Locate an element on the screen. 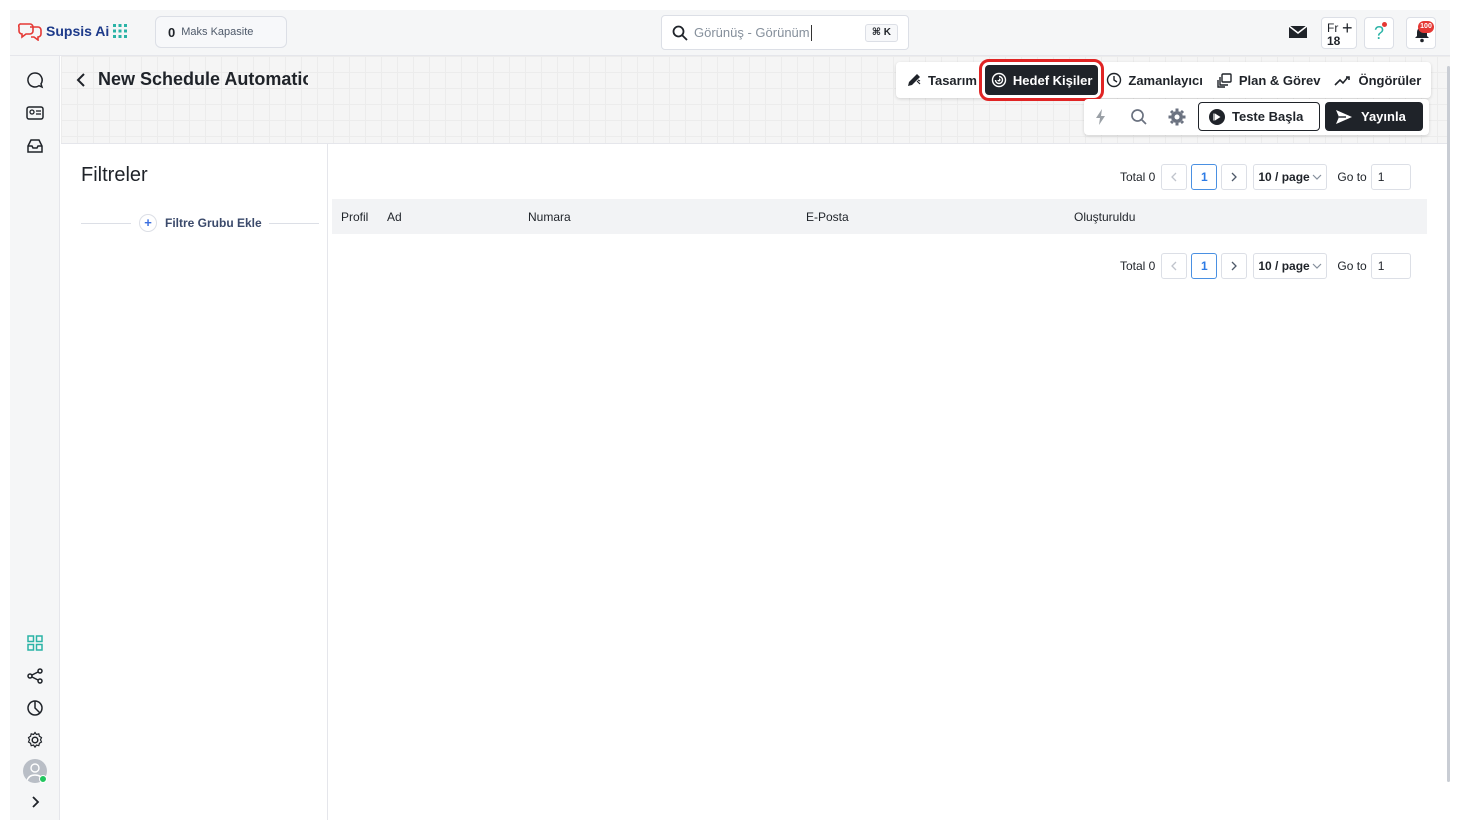 The width and height of the screenshot is (1460, 830). publish-label: Yayınla is located at coordinates (1383, 116).